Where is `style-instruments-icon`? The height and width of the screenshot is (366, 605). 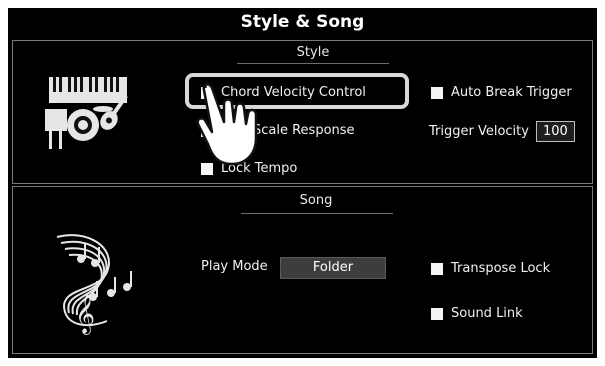
style-instruments-icon is located at coordinates (86, 113).